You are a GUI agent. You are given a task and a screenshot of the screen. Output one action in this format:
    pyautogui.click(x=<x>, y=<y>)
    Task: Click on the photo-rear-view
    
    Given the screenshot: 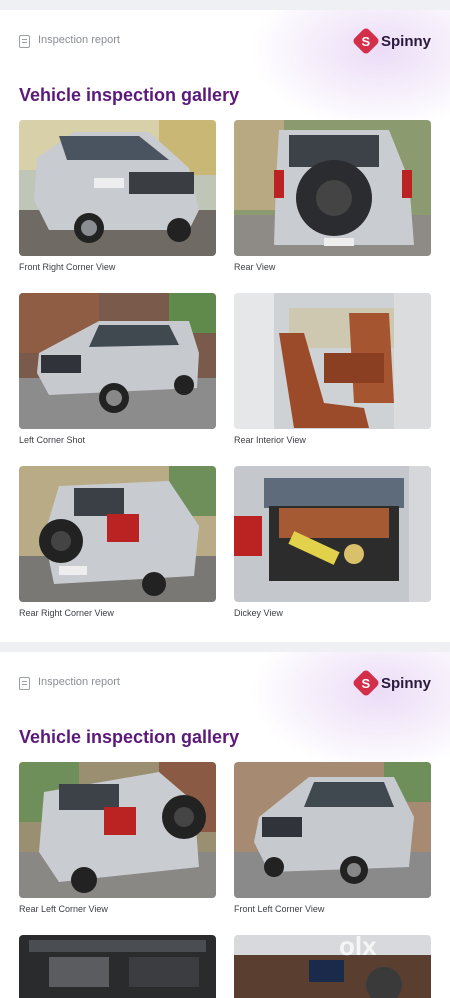 What is the action you would take?
    pyautogui.click(x=332, y=188)
    